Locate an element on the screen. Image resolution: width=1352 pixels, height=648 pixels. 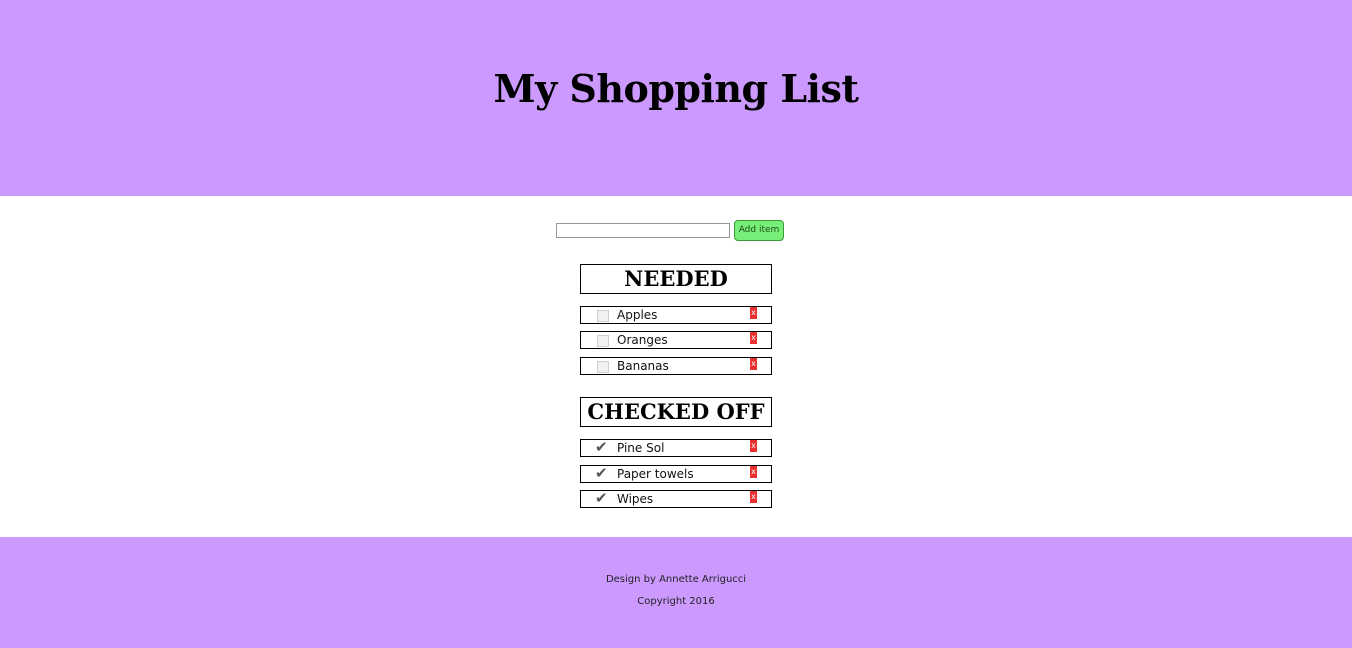
item-label: Bananas is located at coordinates (643, 366).